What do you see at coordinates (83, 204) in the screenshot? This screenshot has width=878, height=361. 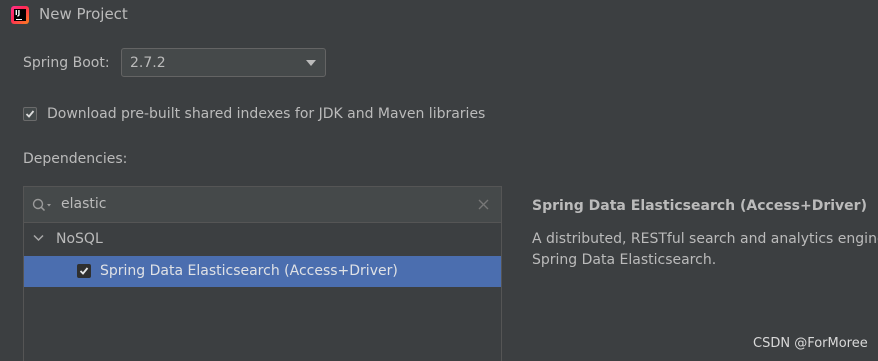 I see `search-input: elastic` at bounding box center [83, 204].